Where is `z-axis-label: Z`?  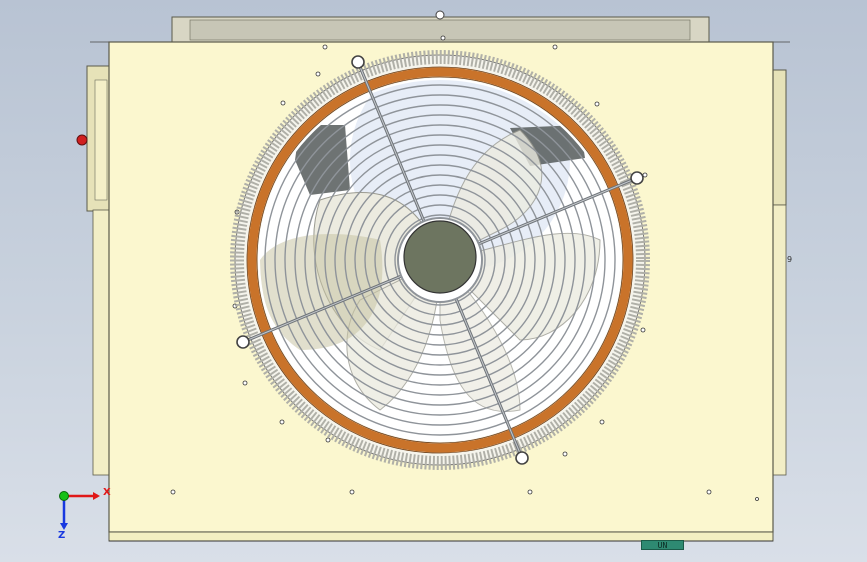
z-axis-label: Z is located at coordinates (62, 535).